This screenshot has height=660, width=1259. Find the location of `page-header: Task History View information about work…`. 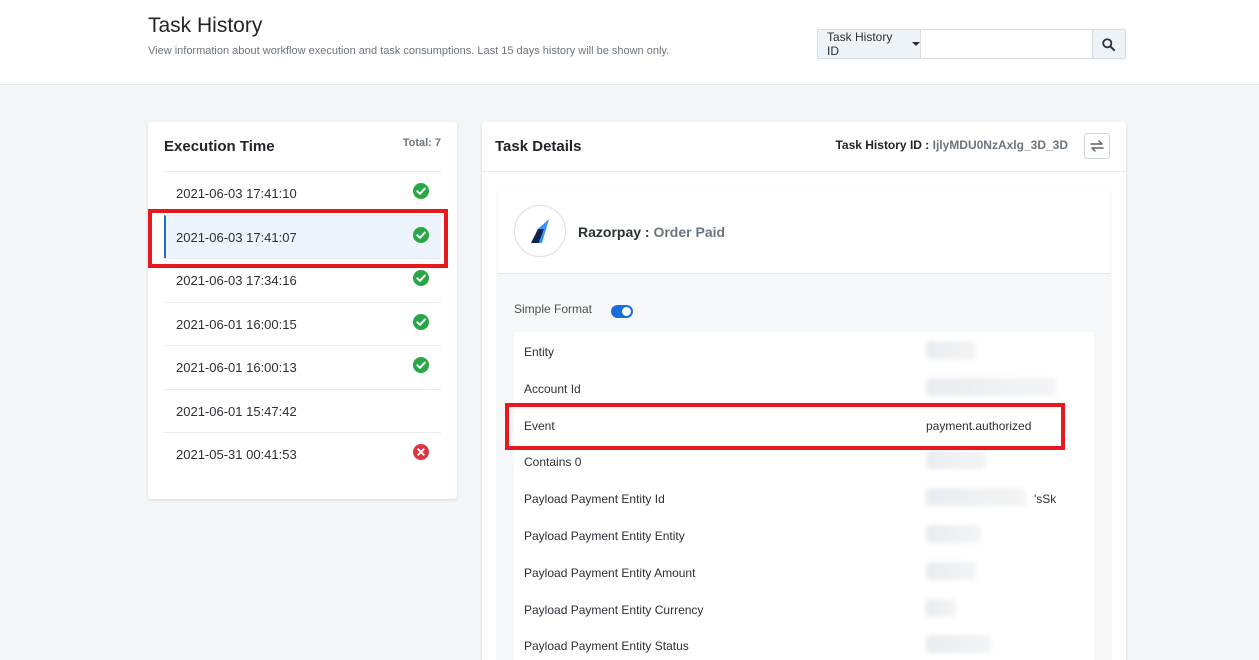

page-header: Task History View information about work… is located at coordinates (629, 42).